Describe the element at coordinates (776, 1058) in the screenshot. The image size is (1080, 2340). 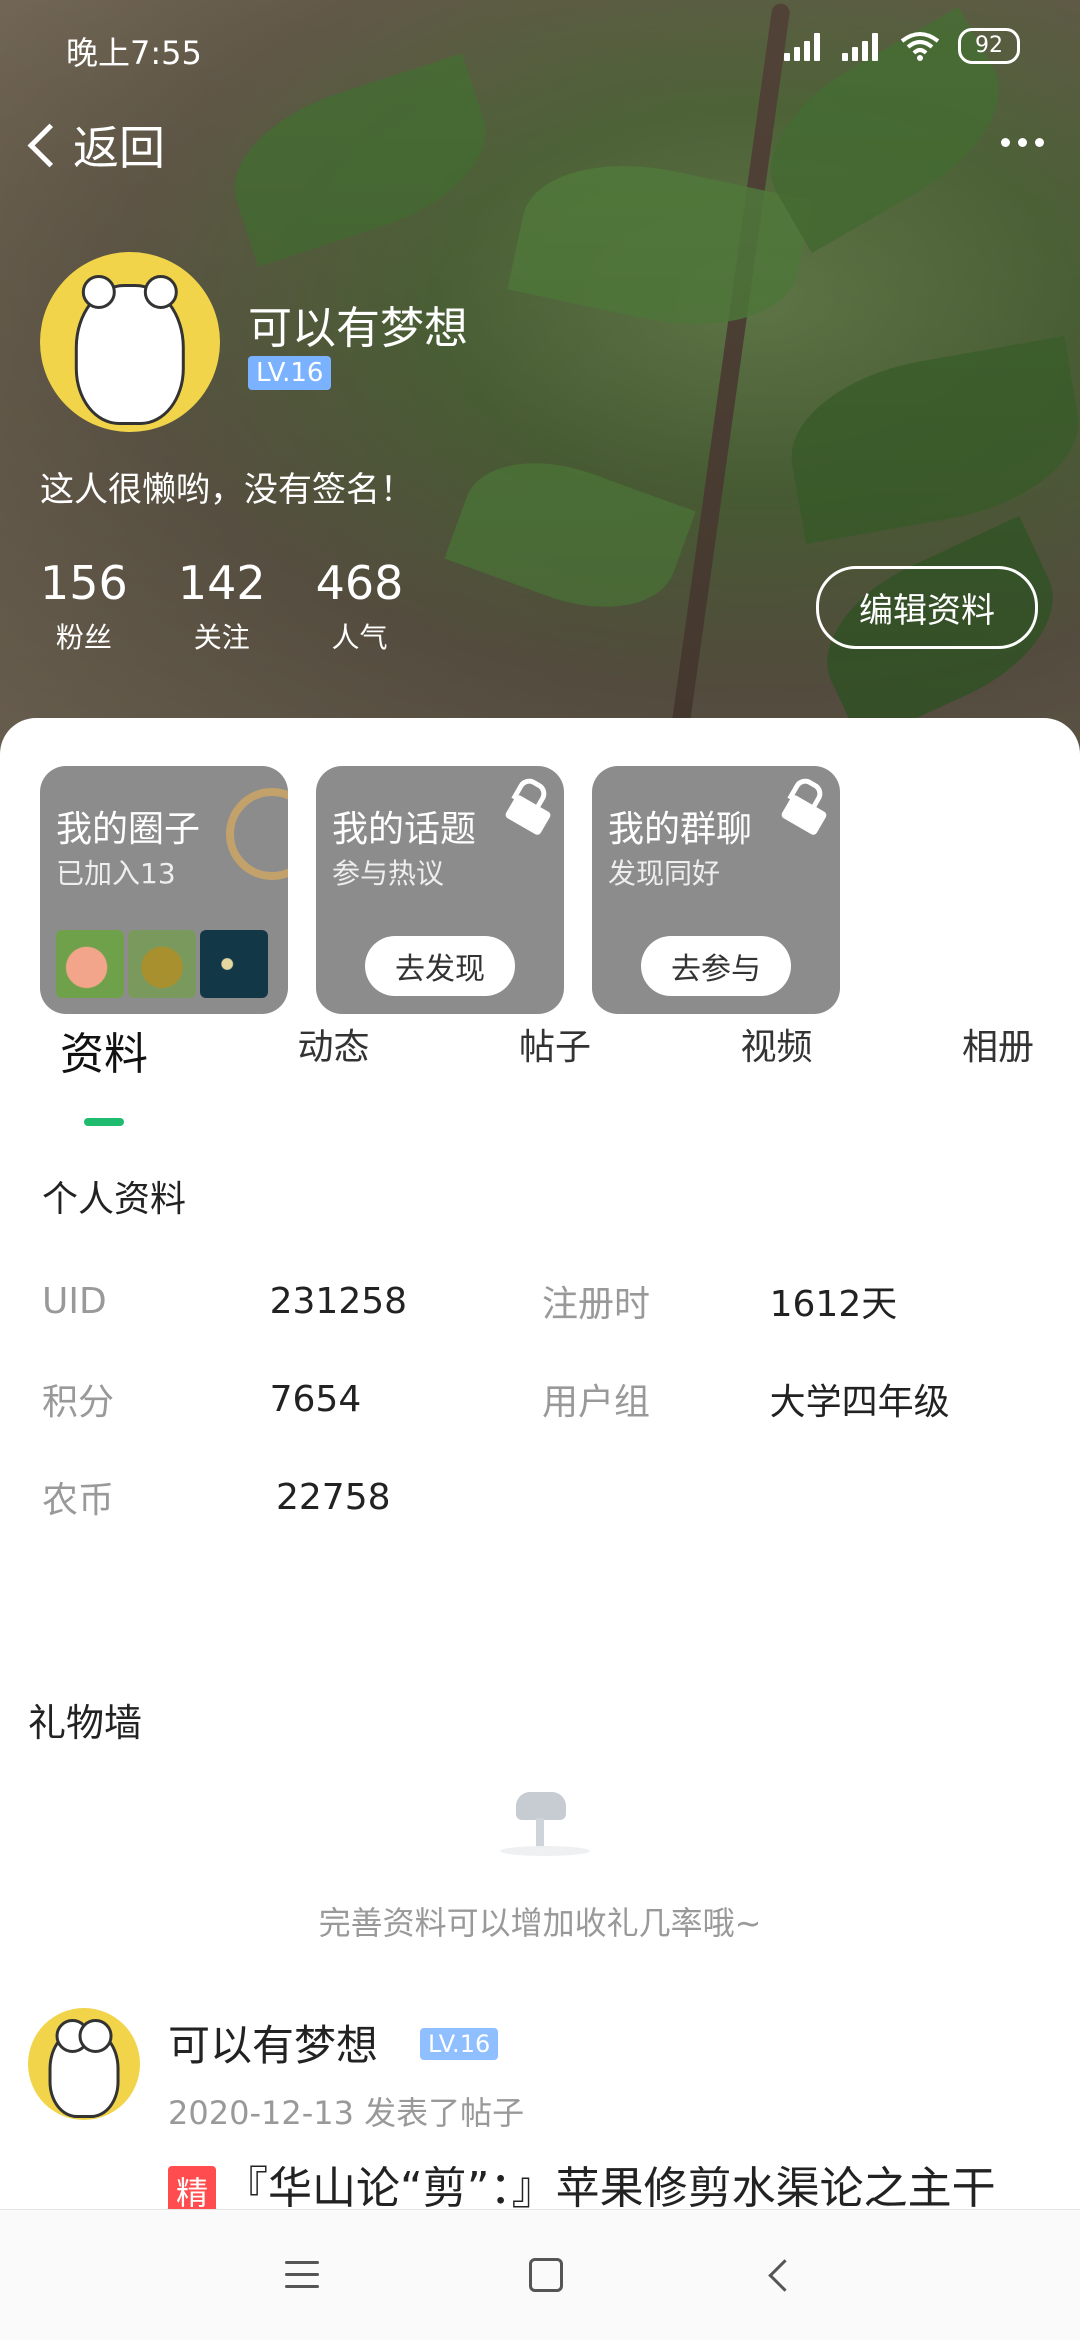
I see `tab-videos: 视频` at that location.